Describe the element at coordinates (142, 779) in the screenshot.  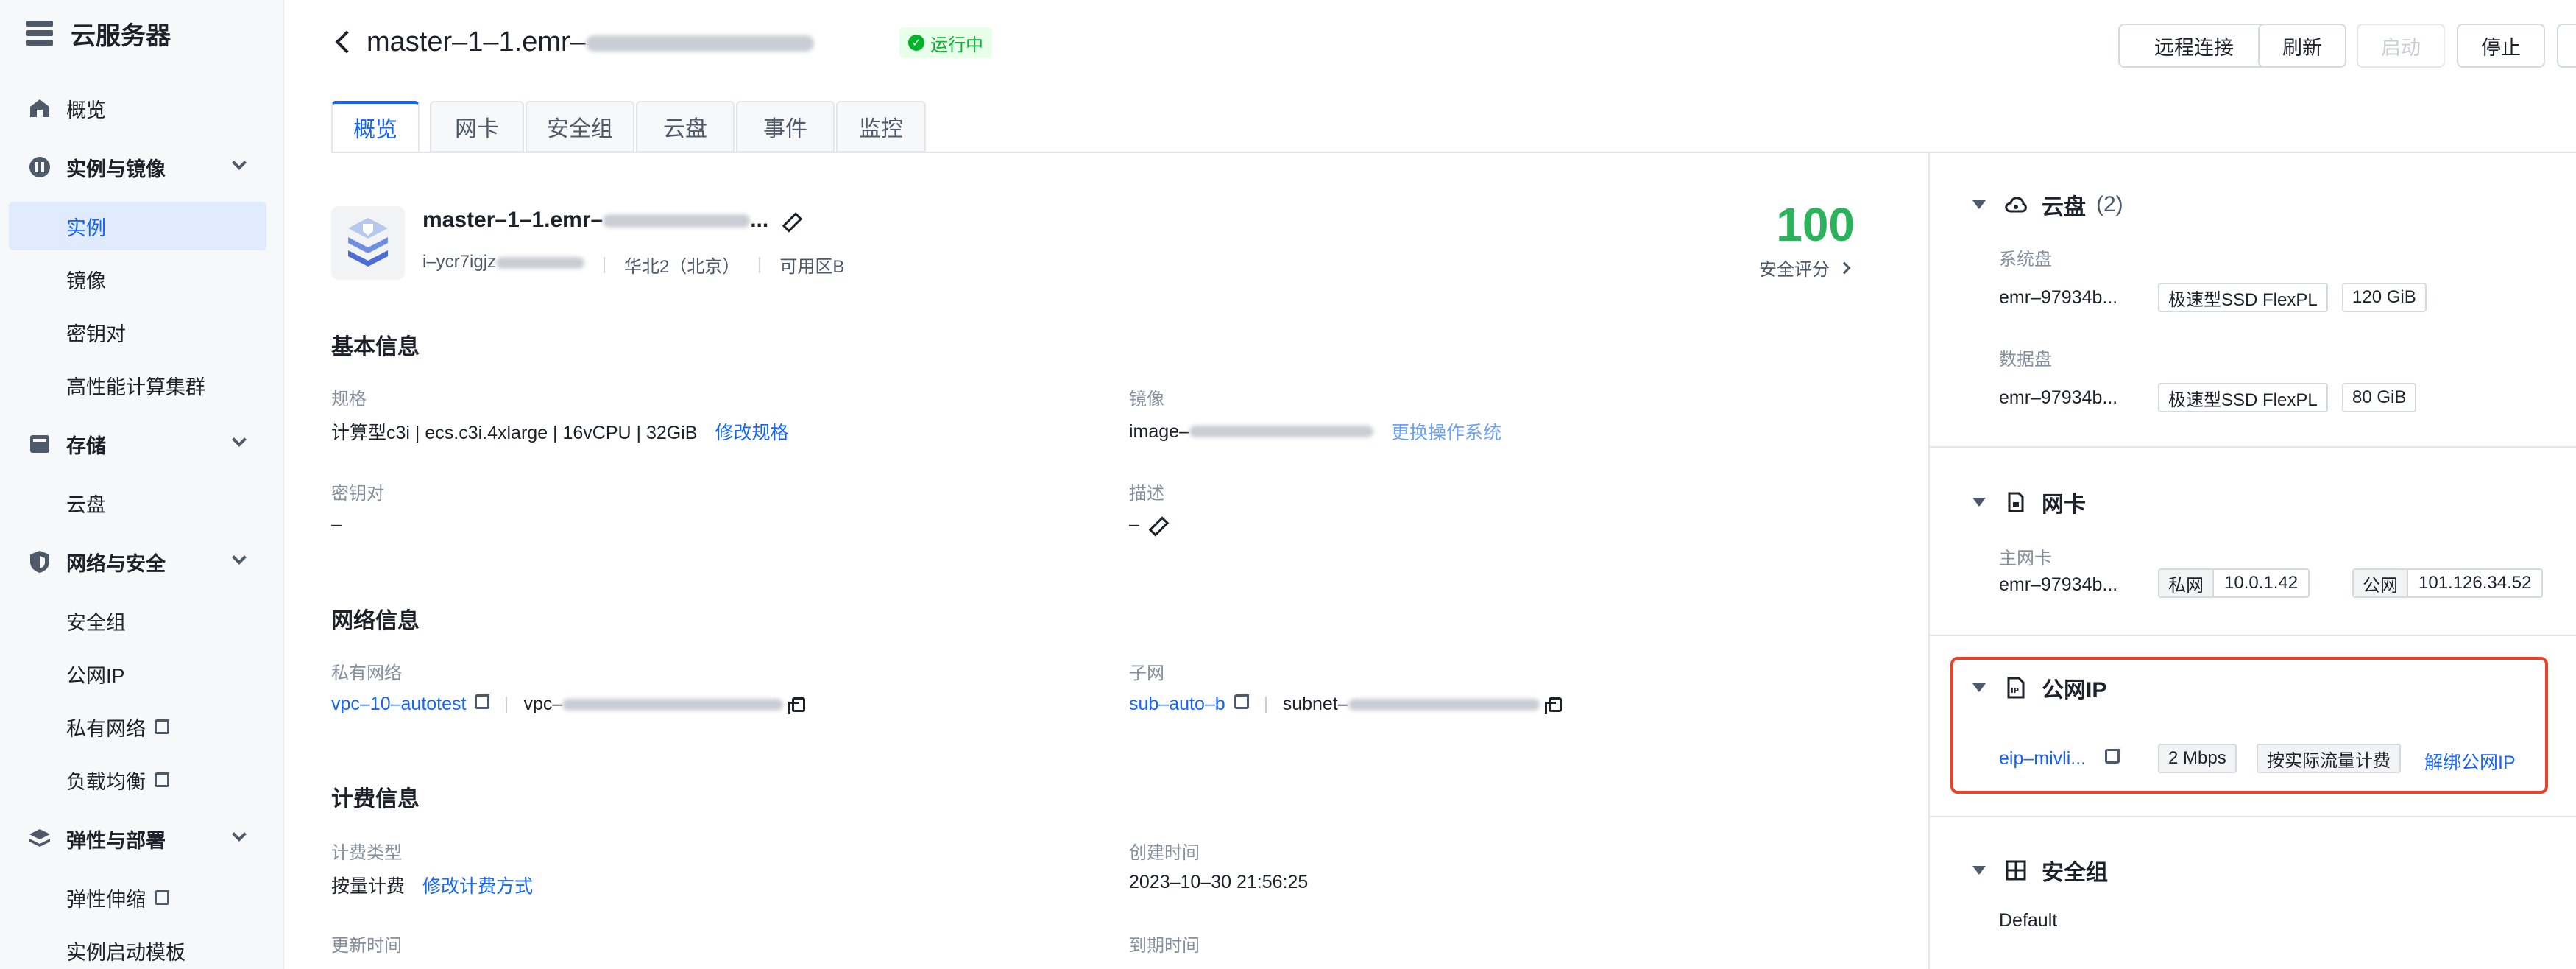
I see `sidebar-item-load-balancer: 负载均衡` at that location.